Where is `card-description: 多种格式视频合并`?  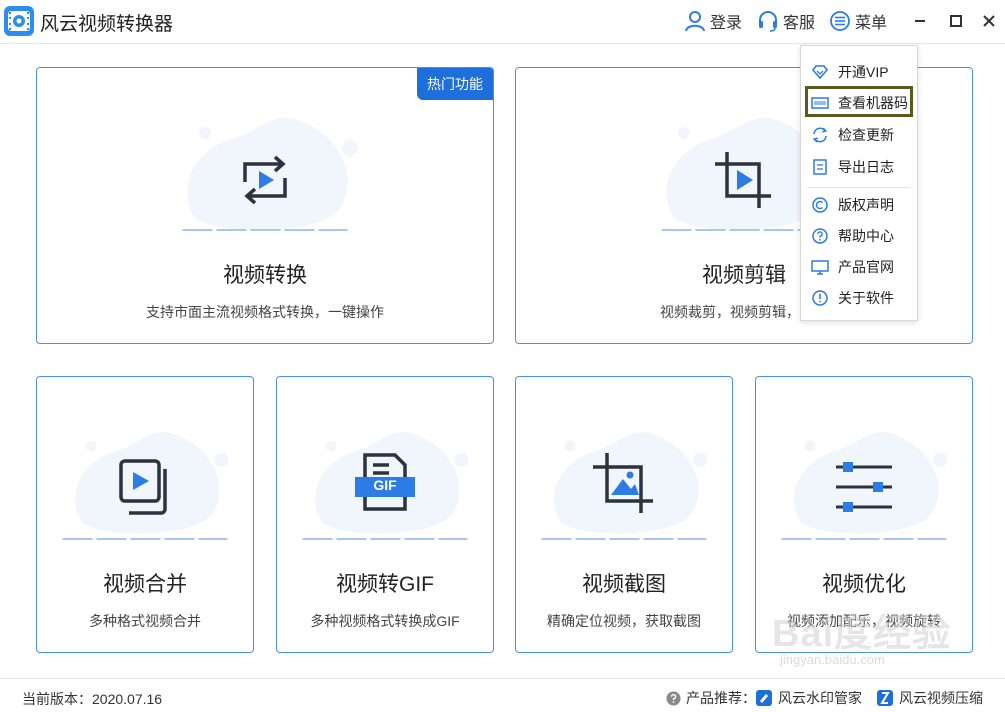 card-description: 多种格式视频合并 is located at coordinates (145, 621).